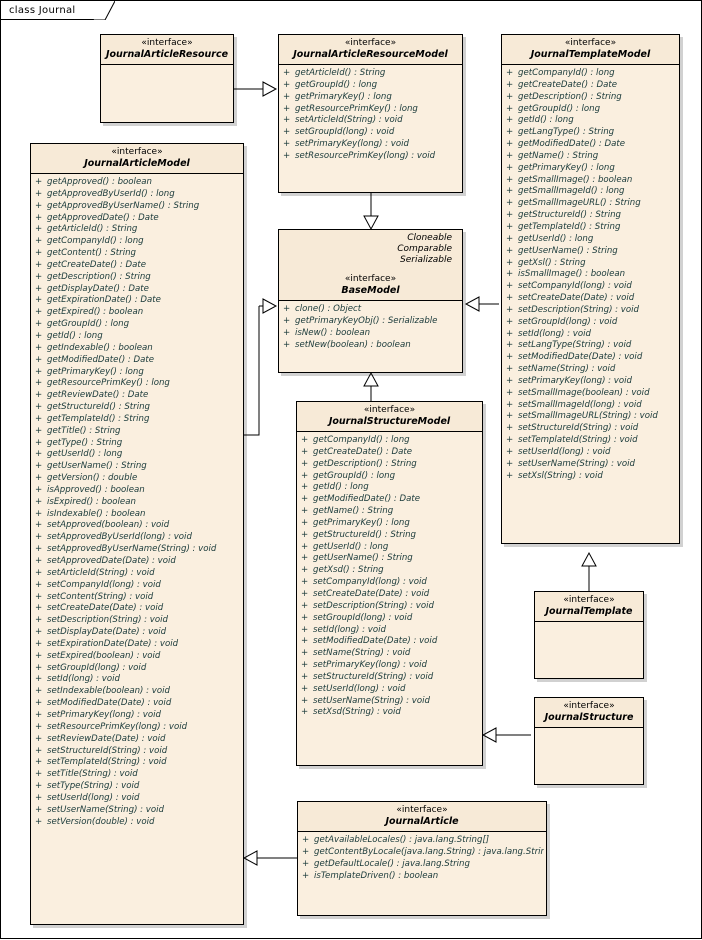 This screenshot has width=702, height=940. I want to click on member-signature: setTitle(String) : void, so click(92, 774).